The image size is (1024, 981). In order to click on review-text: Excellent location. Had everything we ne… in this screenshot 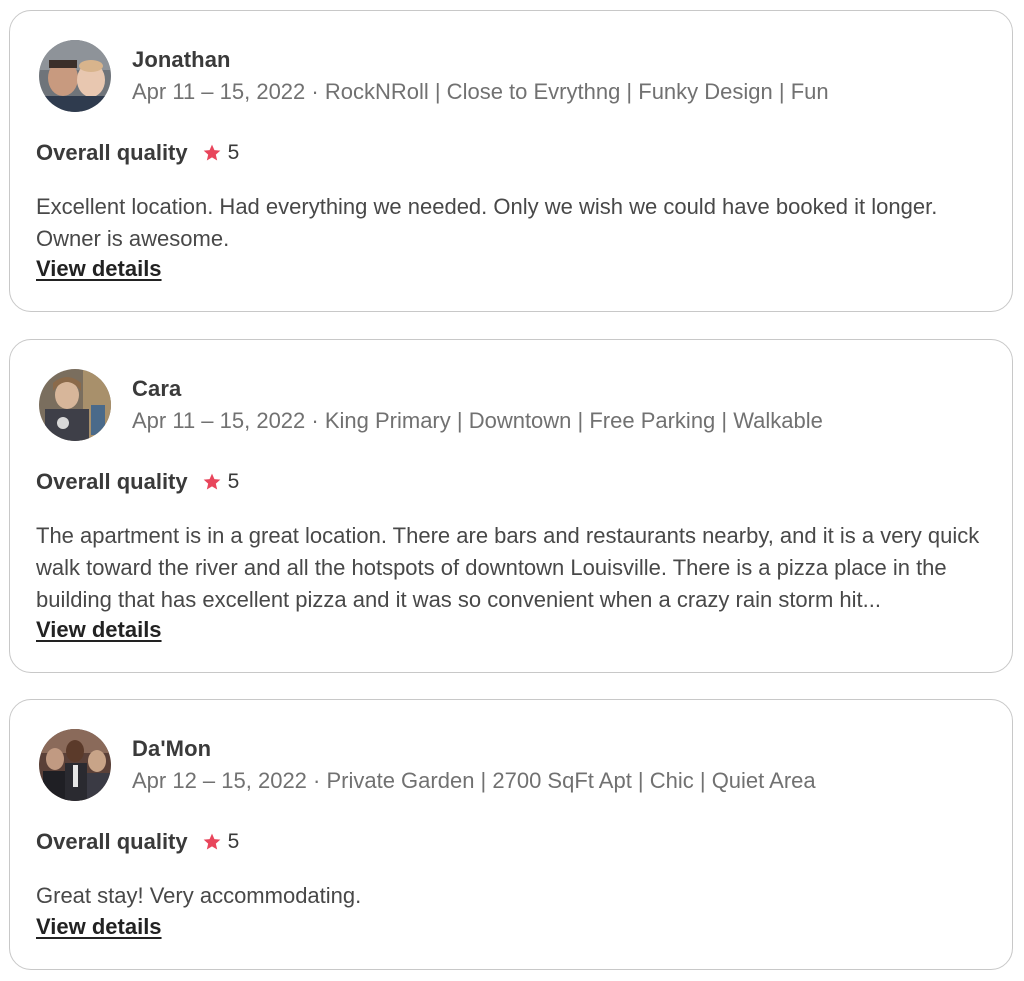, I will do `click(487, 222)`.